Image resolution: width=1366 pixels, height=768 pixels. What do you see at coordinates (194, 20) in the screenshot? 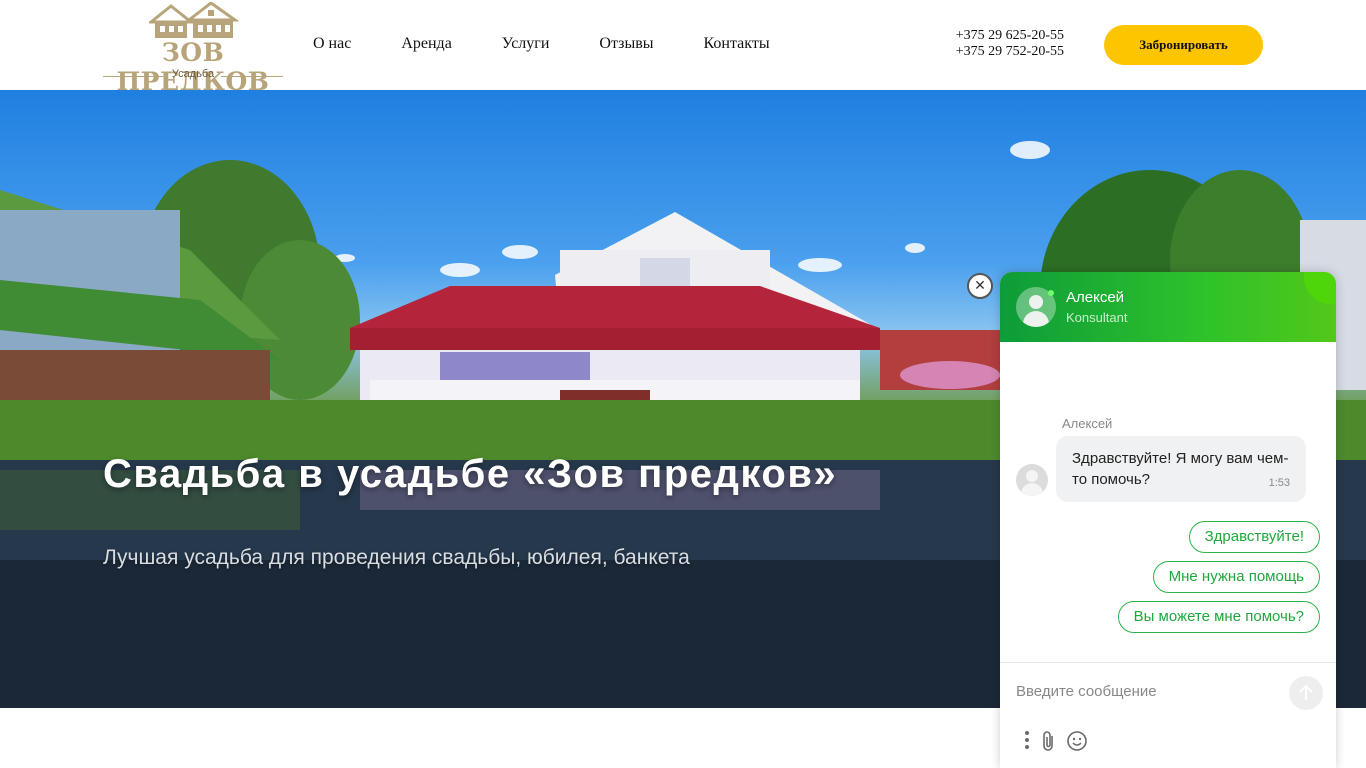
I see `house-logo-icon` at bounding box center [194, 20].